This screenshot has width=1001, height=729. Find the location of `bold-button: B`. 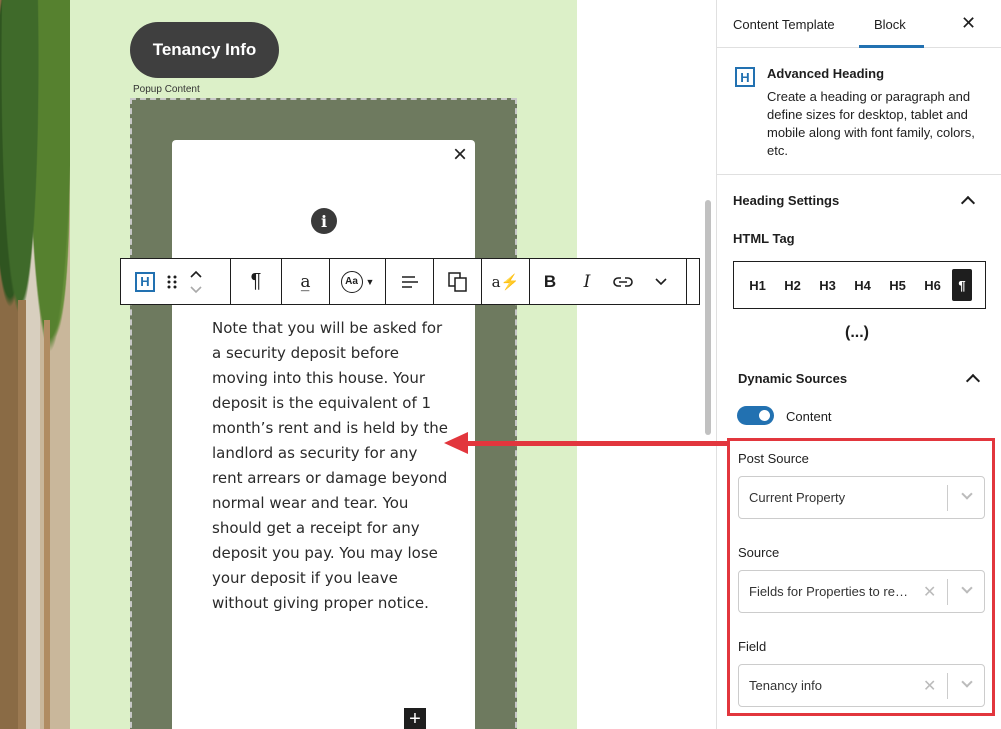

bold-button: B is located at coordinates (550, 281).